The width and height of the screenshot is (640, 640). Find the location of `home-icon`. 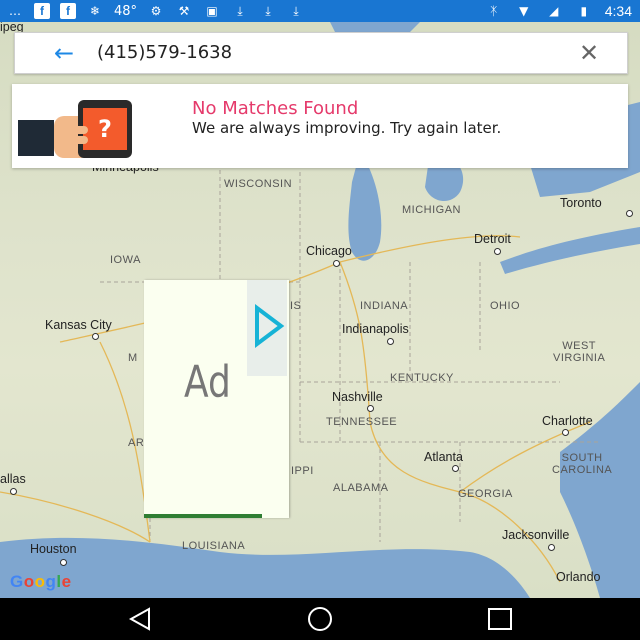

home-icon is located at coordinates (320, 619).